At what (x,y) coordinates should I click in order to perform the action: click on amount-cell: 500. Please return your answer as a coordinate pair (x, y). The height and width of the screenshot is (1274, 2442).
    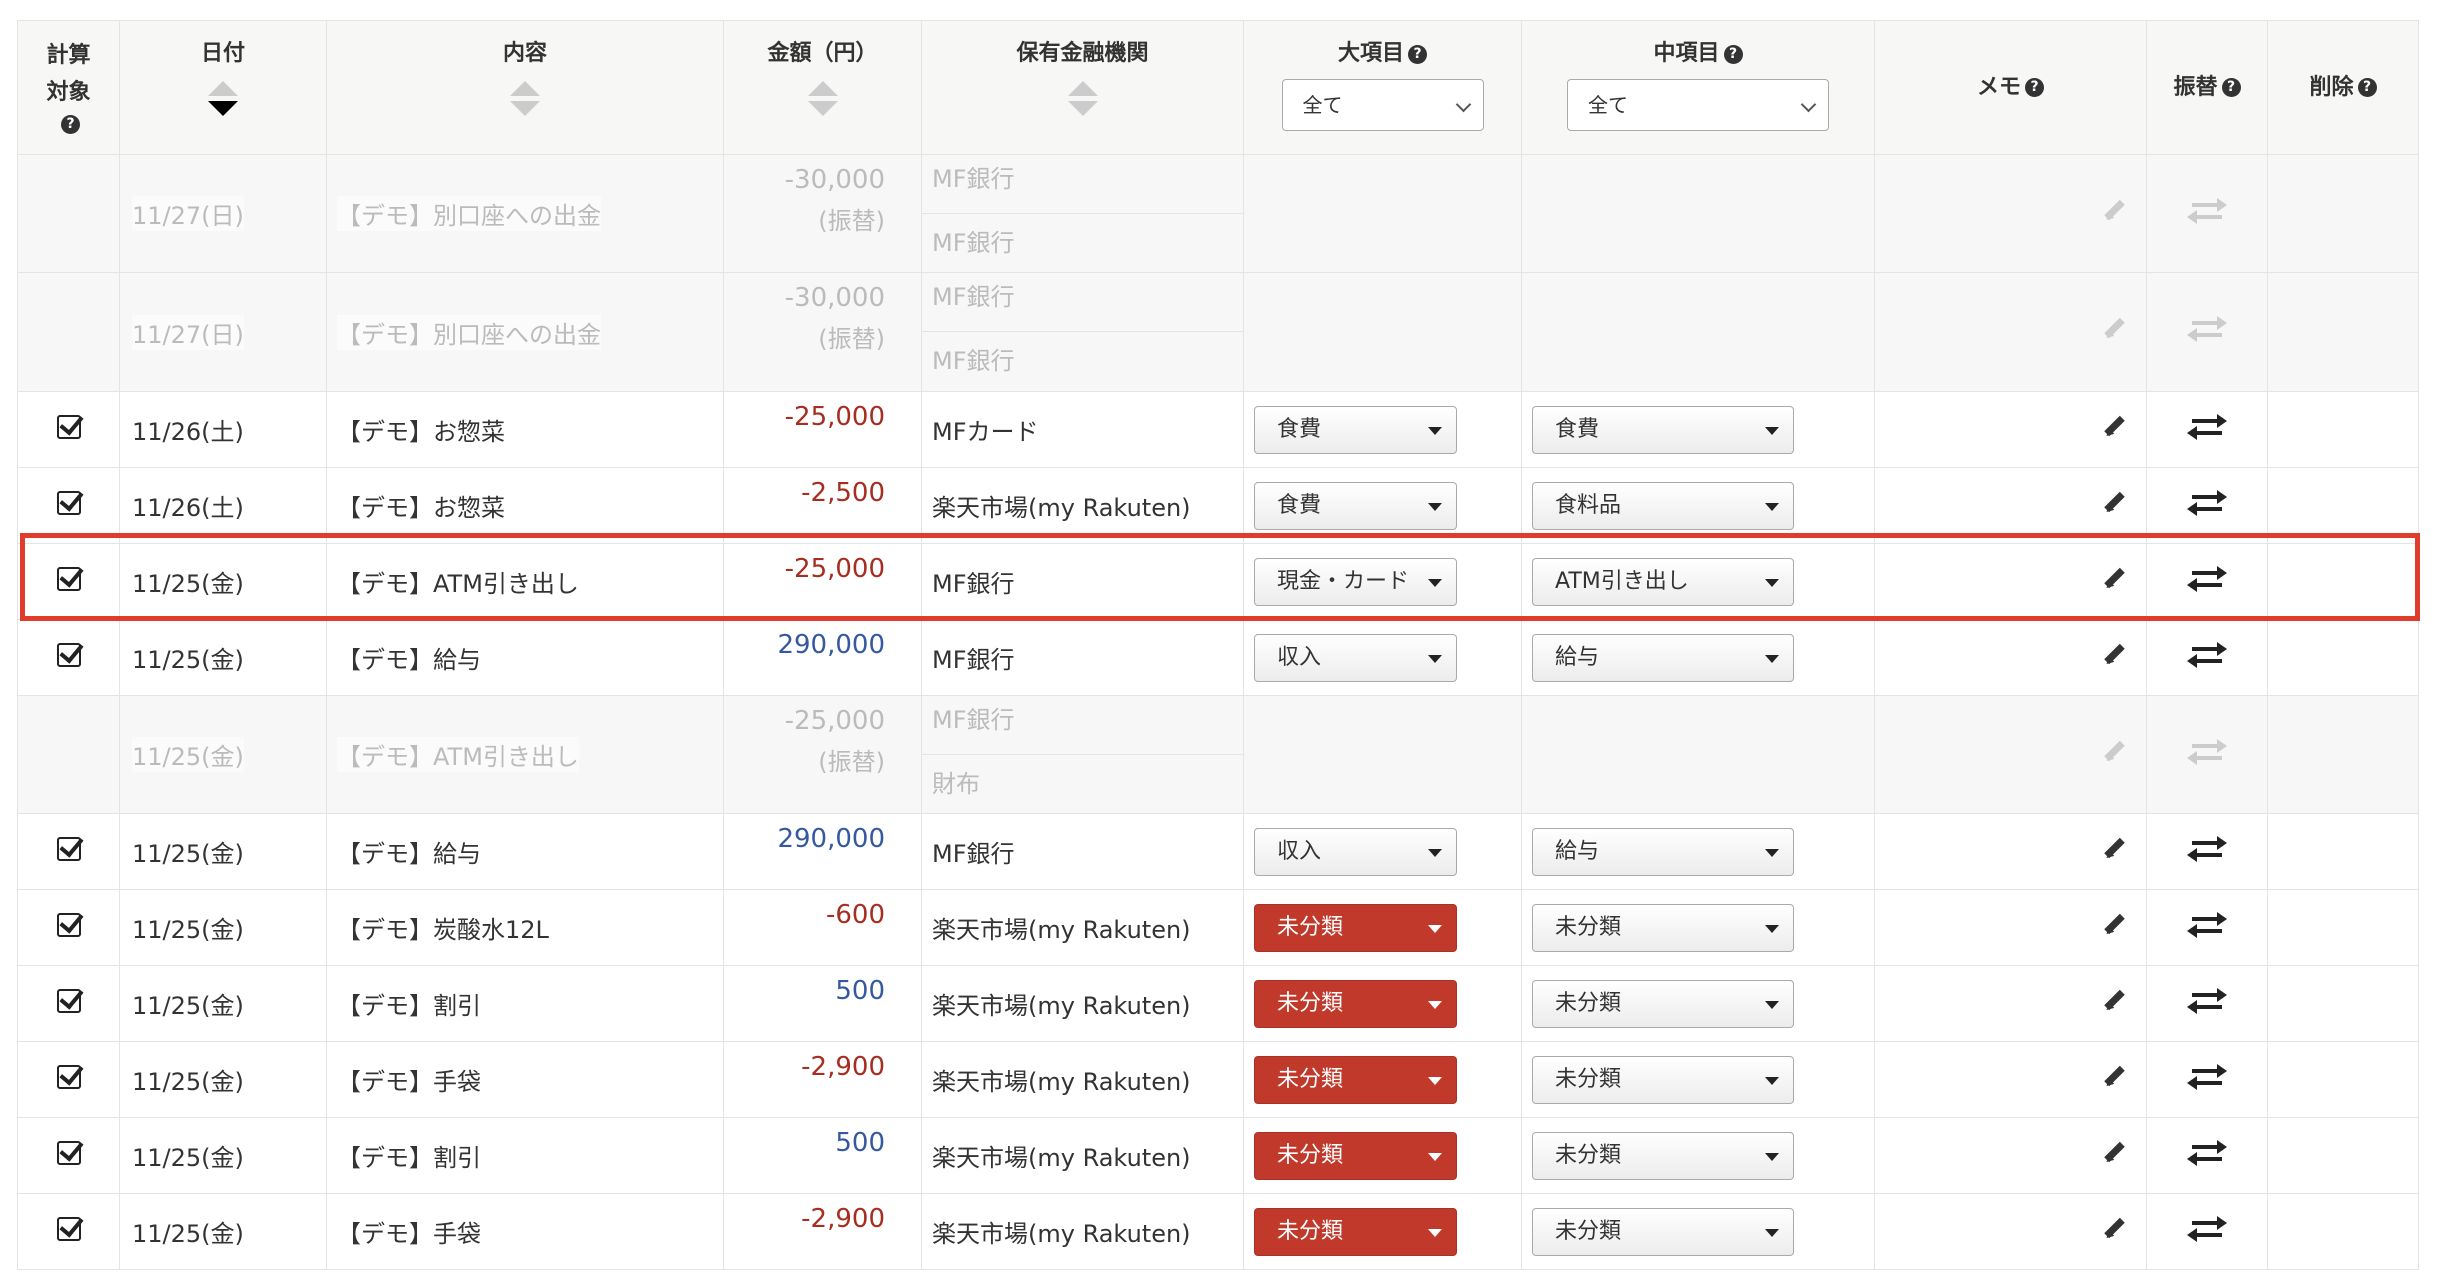
    Looking at the image, I should click on (822, 1155).